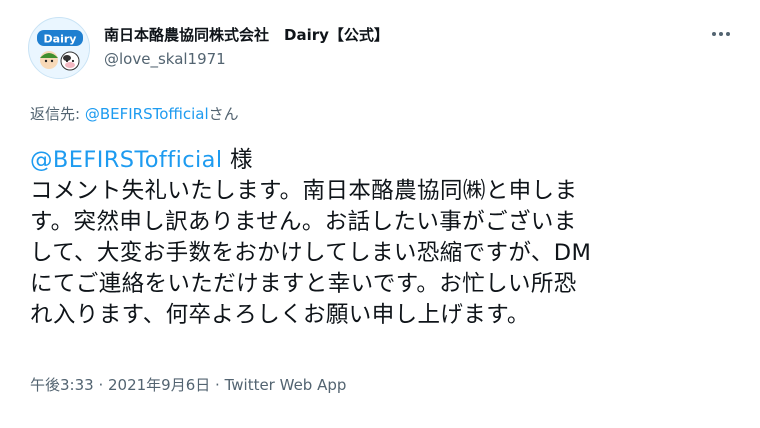 Image resolution: width=760 pixels, height=428 pixels. What do you see at coordinates (714, 34) in the screenshot?
I see `more-horizontal-icon` at bounding box center [714, 34].